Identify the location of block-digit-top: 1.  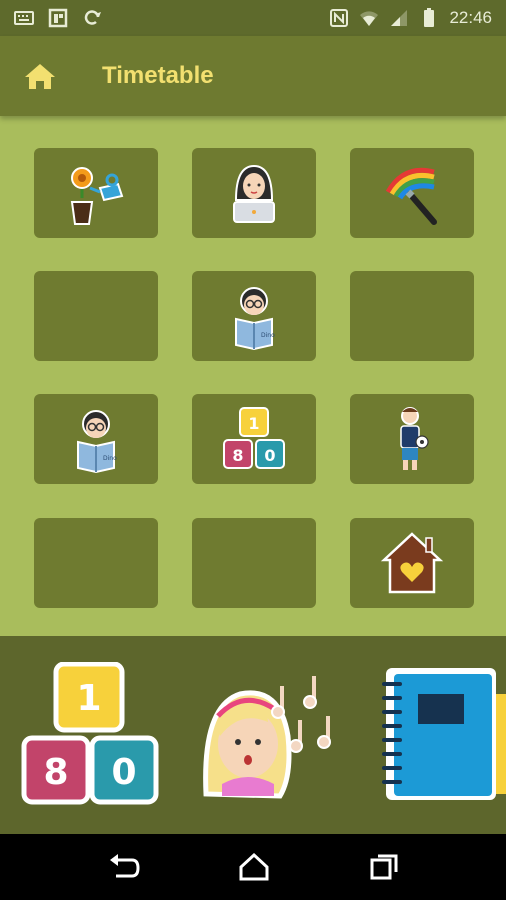
(253, 423).